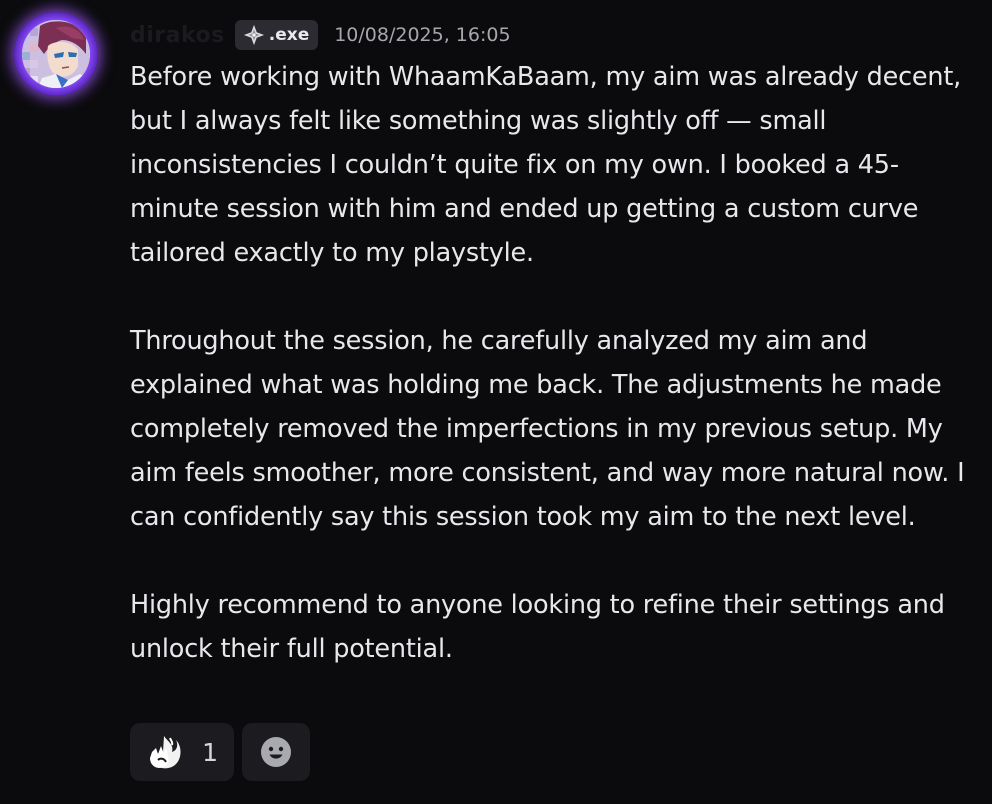  I want to click on reaction-count: 1, so click(210, 752).